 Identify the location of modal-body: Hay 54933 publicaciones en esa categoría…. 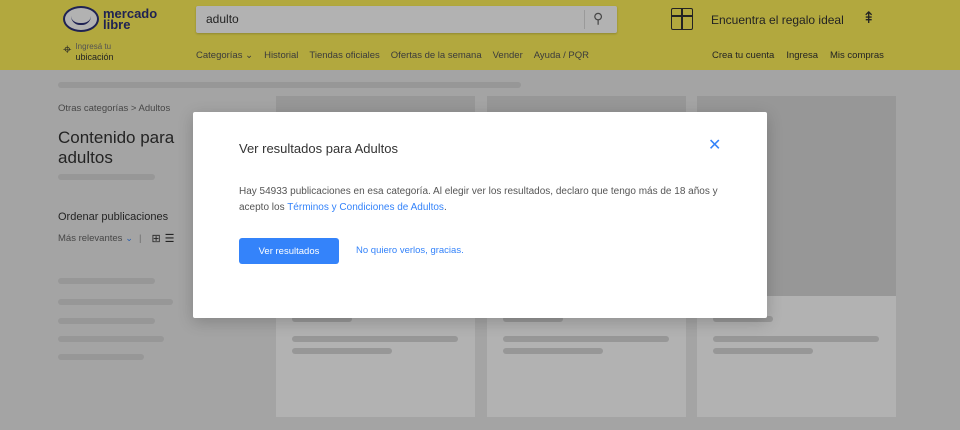
(484, 200).